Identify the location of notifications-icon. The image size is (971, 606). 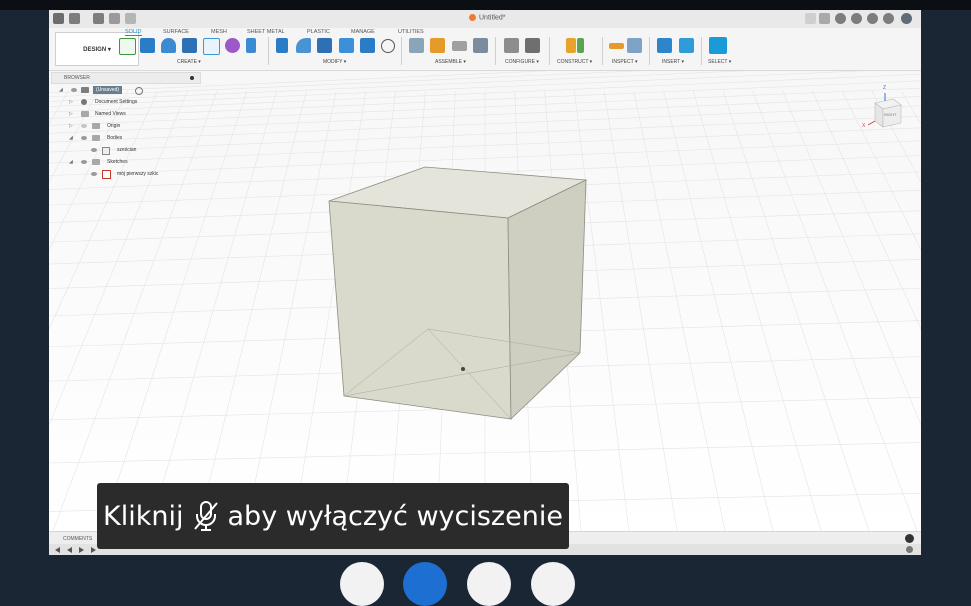
(872, 18).